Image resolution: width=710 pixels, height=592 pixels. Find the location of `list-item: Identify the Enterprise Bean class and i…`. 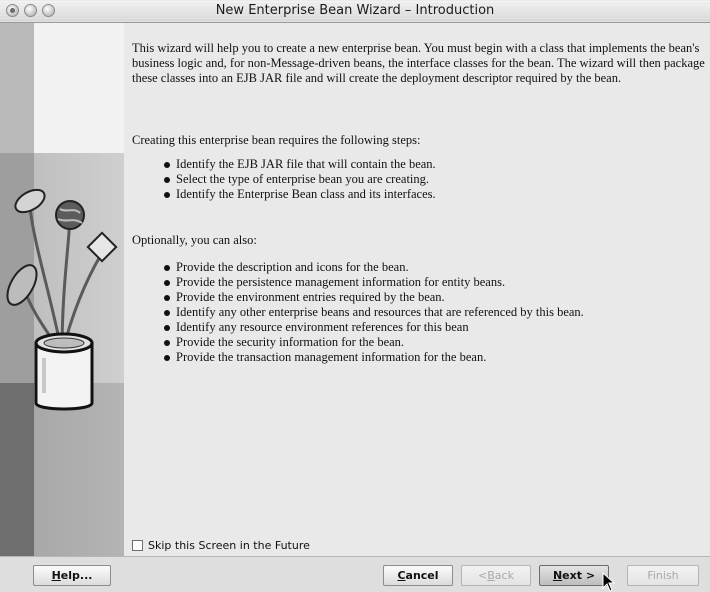

list-item: Identify the Enterprise Bean class and i… is located at coordinates (300, 194).